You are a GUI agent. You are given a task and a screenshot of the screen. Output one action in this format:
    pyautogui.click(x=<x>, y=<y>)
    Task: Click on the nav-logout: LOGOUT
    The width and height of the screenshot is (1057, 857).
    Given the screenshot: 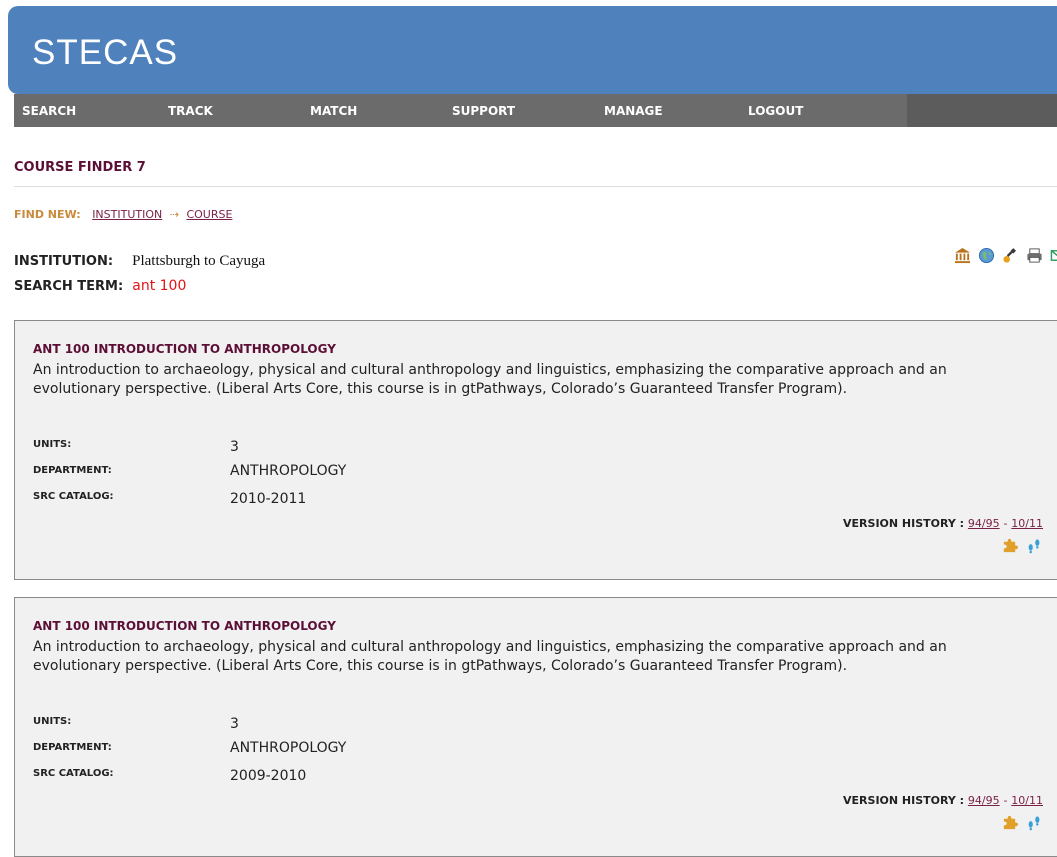 What is the action you would take?
    pyautogui.click(x=775, y=111)
    